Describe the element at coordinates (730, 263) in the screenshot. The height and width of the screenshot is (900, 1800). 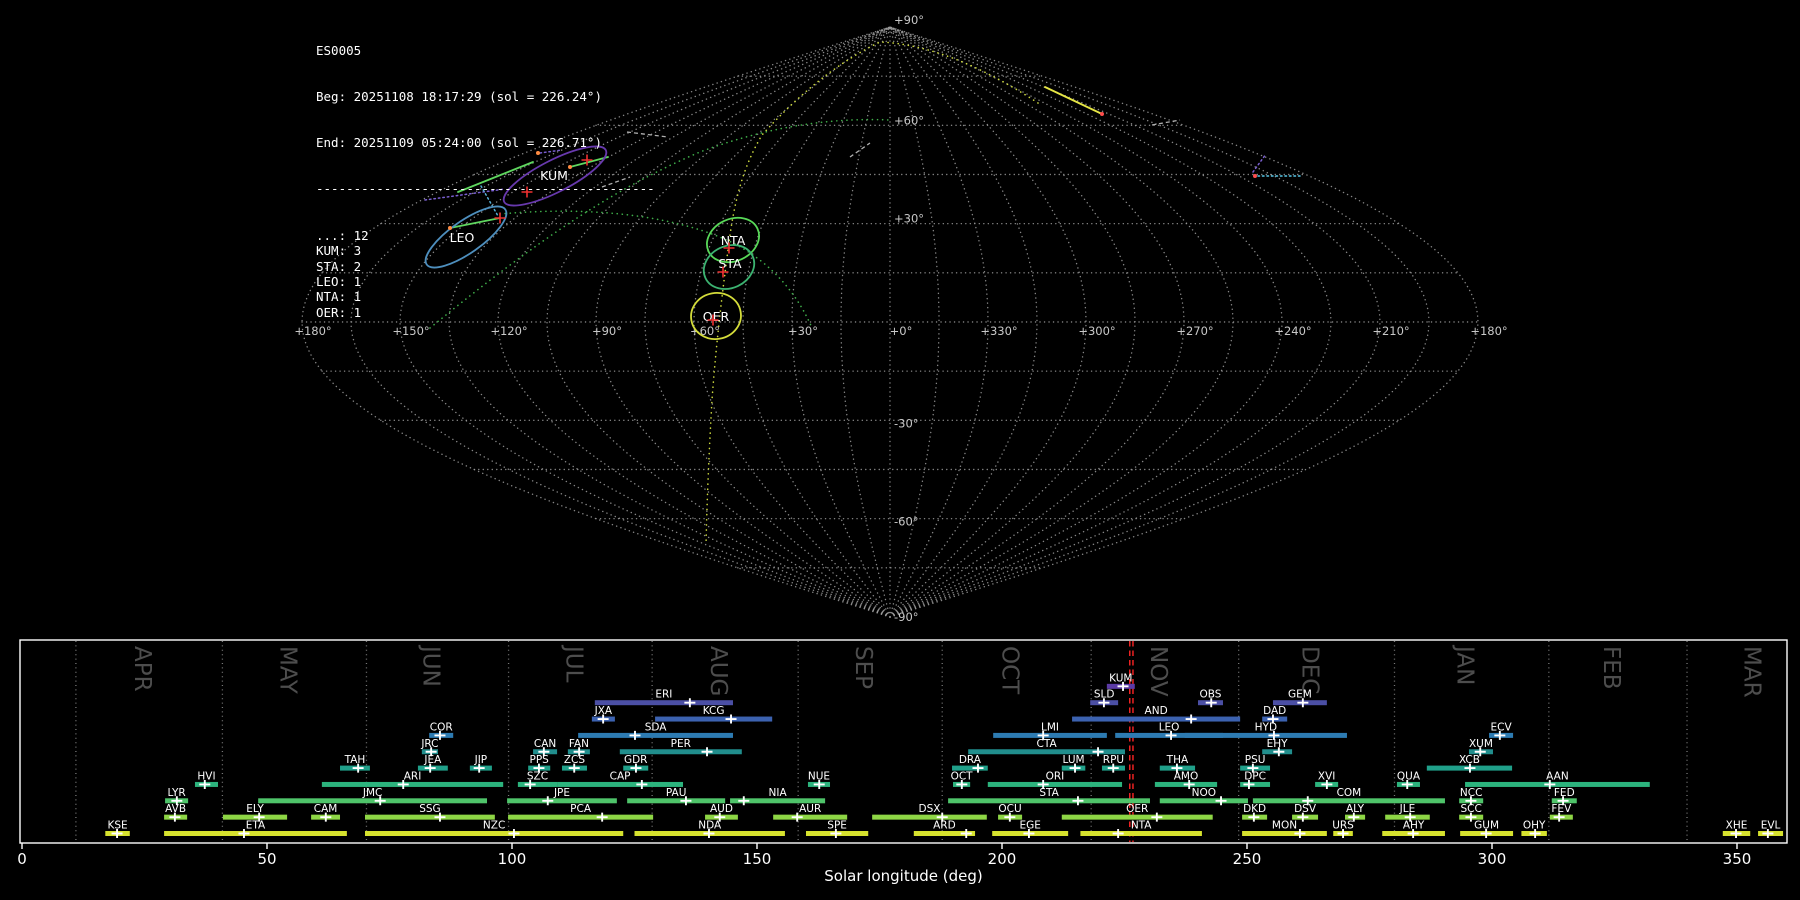
I see `radiant-label-STA: STA` at that location.